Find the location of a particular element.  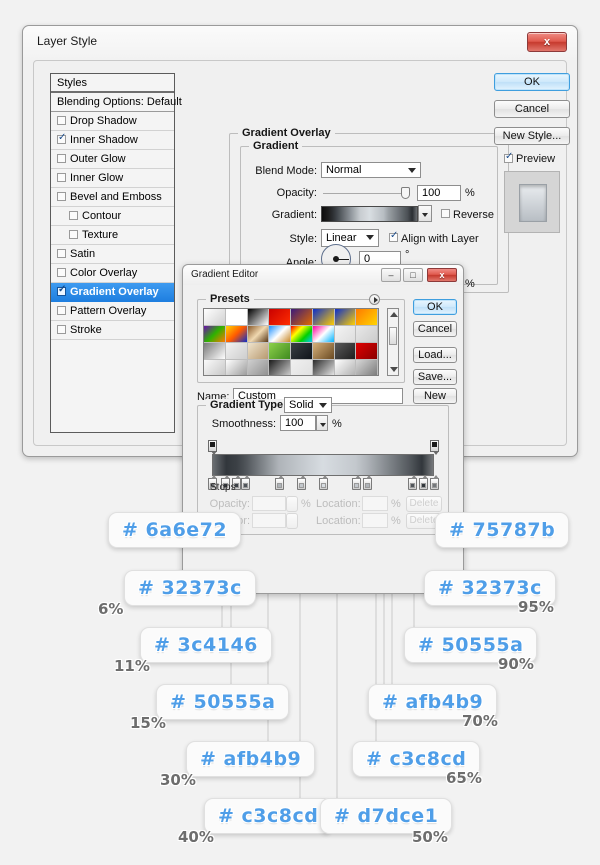

scroll-down-icon is located at coordinates (394, 369).